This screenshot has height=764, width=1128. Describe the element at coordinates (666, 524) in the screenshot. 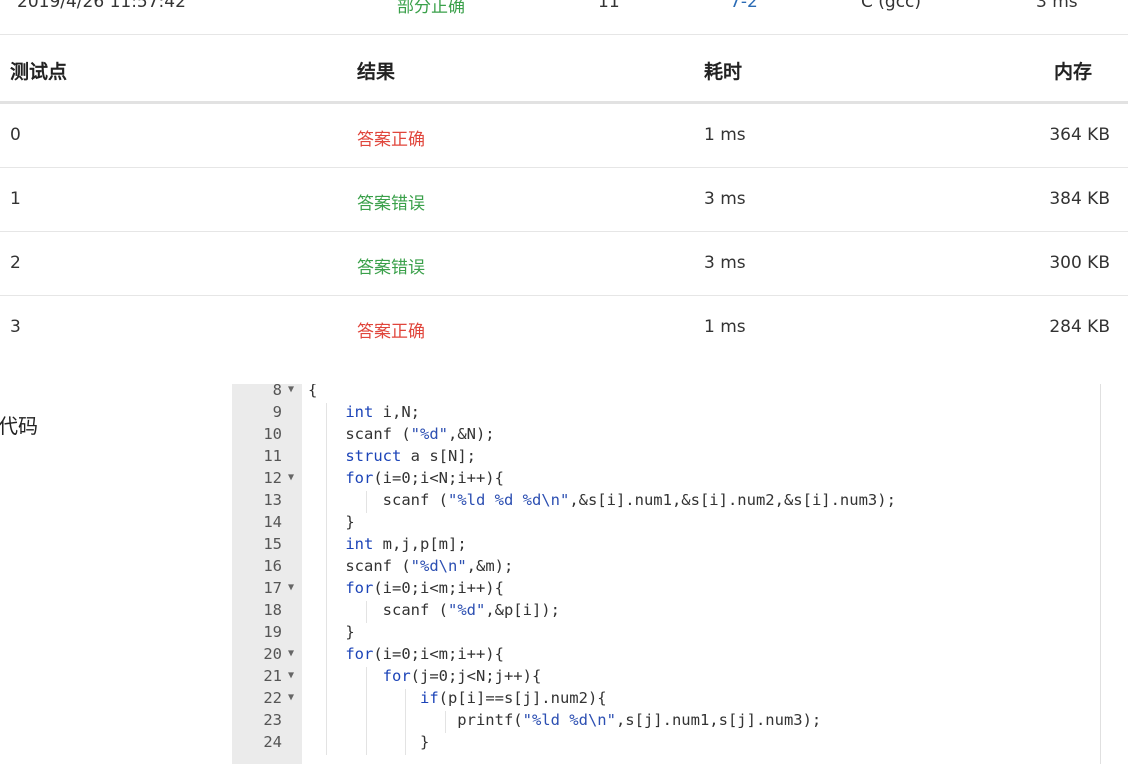

I see `code-line: 14 }` at that location.